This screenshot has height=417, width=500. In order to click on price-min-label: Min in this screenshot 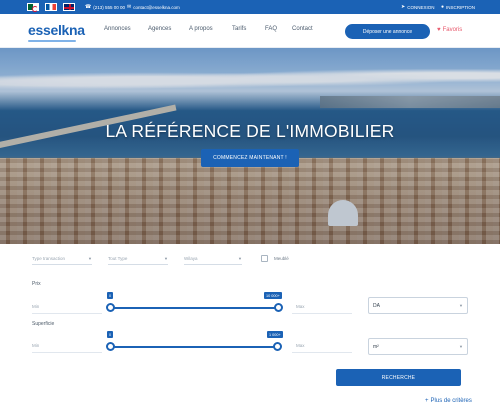, I will do `click(36, 306)`.